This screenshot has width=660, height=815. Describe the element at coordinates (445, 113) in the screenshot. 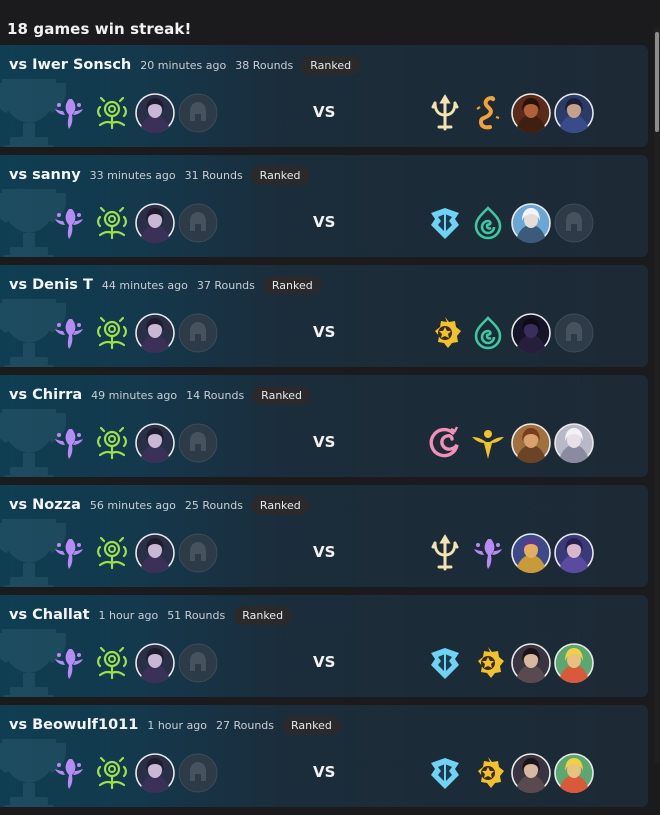

I see `cream-trident-icon` at that location.